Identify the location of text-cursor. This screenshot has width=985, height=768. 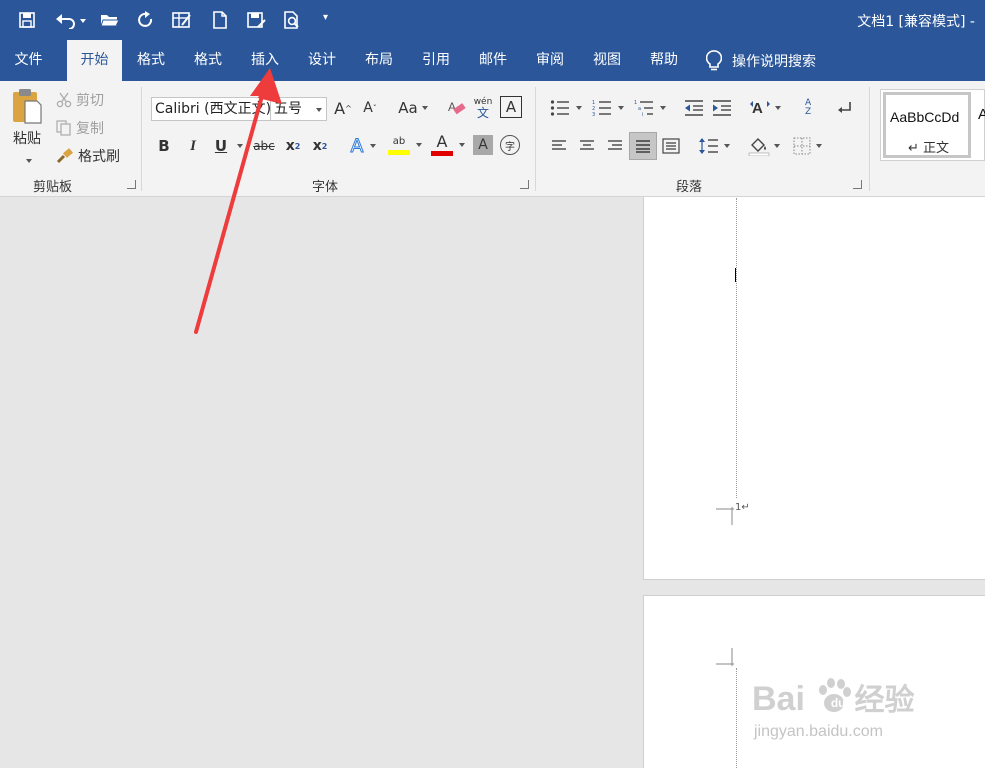
(735, 275).